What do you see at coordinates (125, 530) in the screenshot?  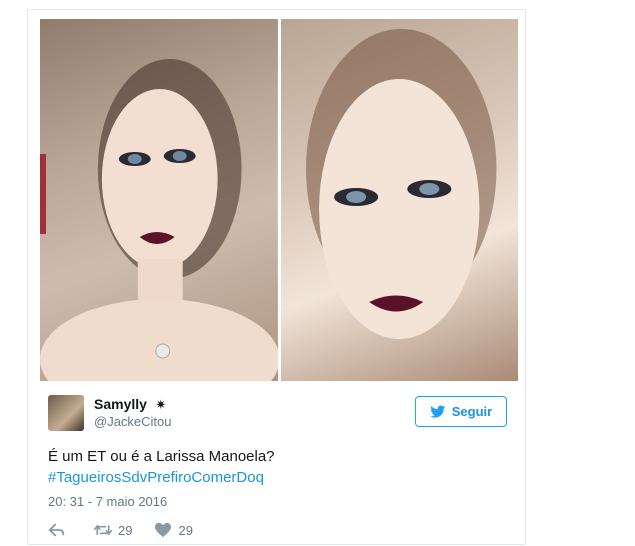 I see `retweet-count: 29` at bounding box center [125, 530].